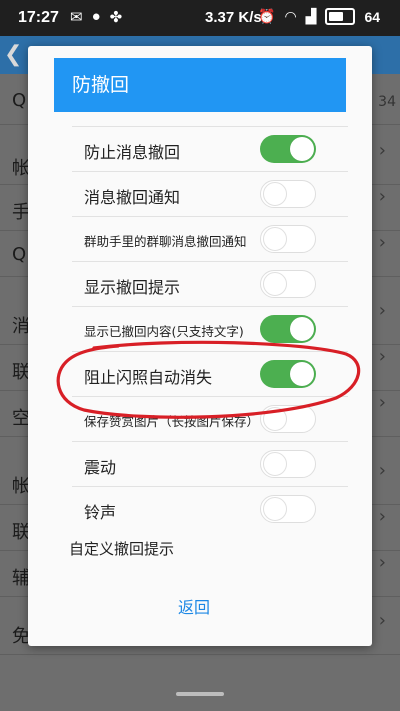 The width and height of the screenshot is (400, 711). Describe the element at coordinates (38, 17) in the screenshot. I see `status-time: 17:27` at that location.